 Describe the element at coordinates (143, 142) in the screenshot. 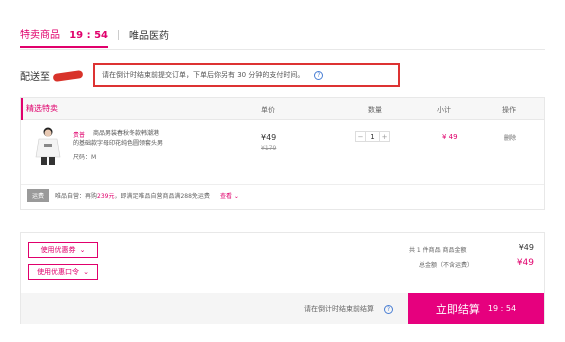

I see `product-title-line2: 的基础款字母印花纯色圆领套头男` at that location.